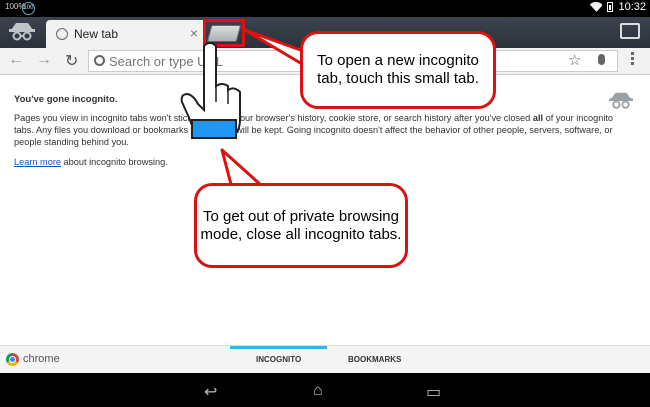 The height and width of the screenshot is (407, 650). Describe the element at coordinates (278, 347) in the screenshot. I see `active-tab-indicator` at that location.